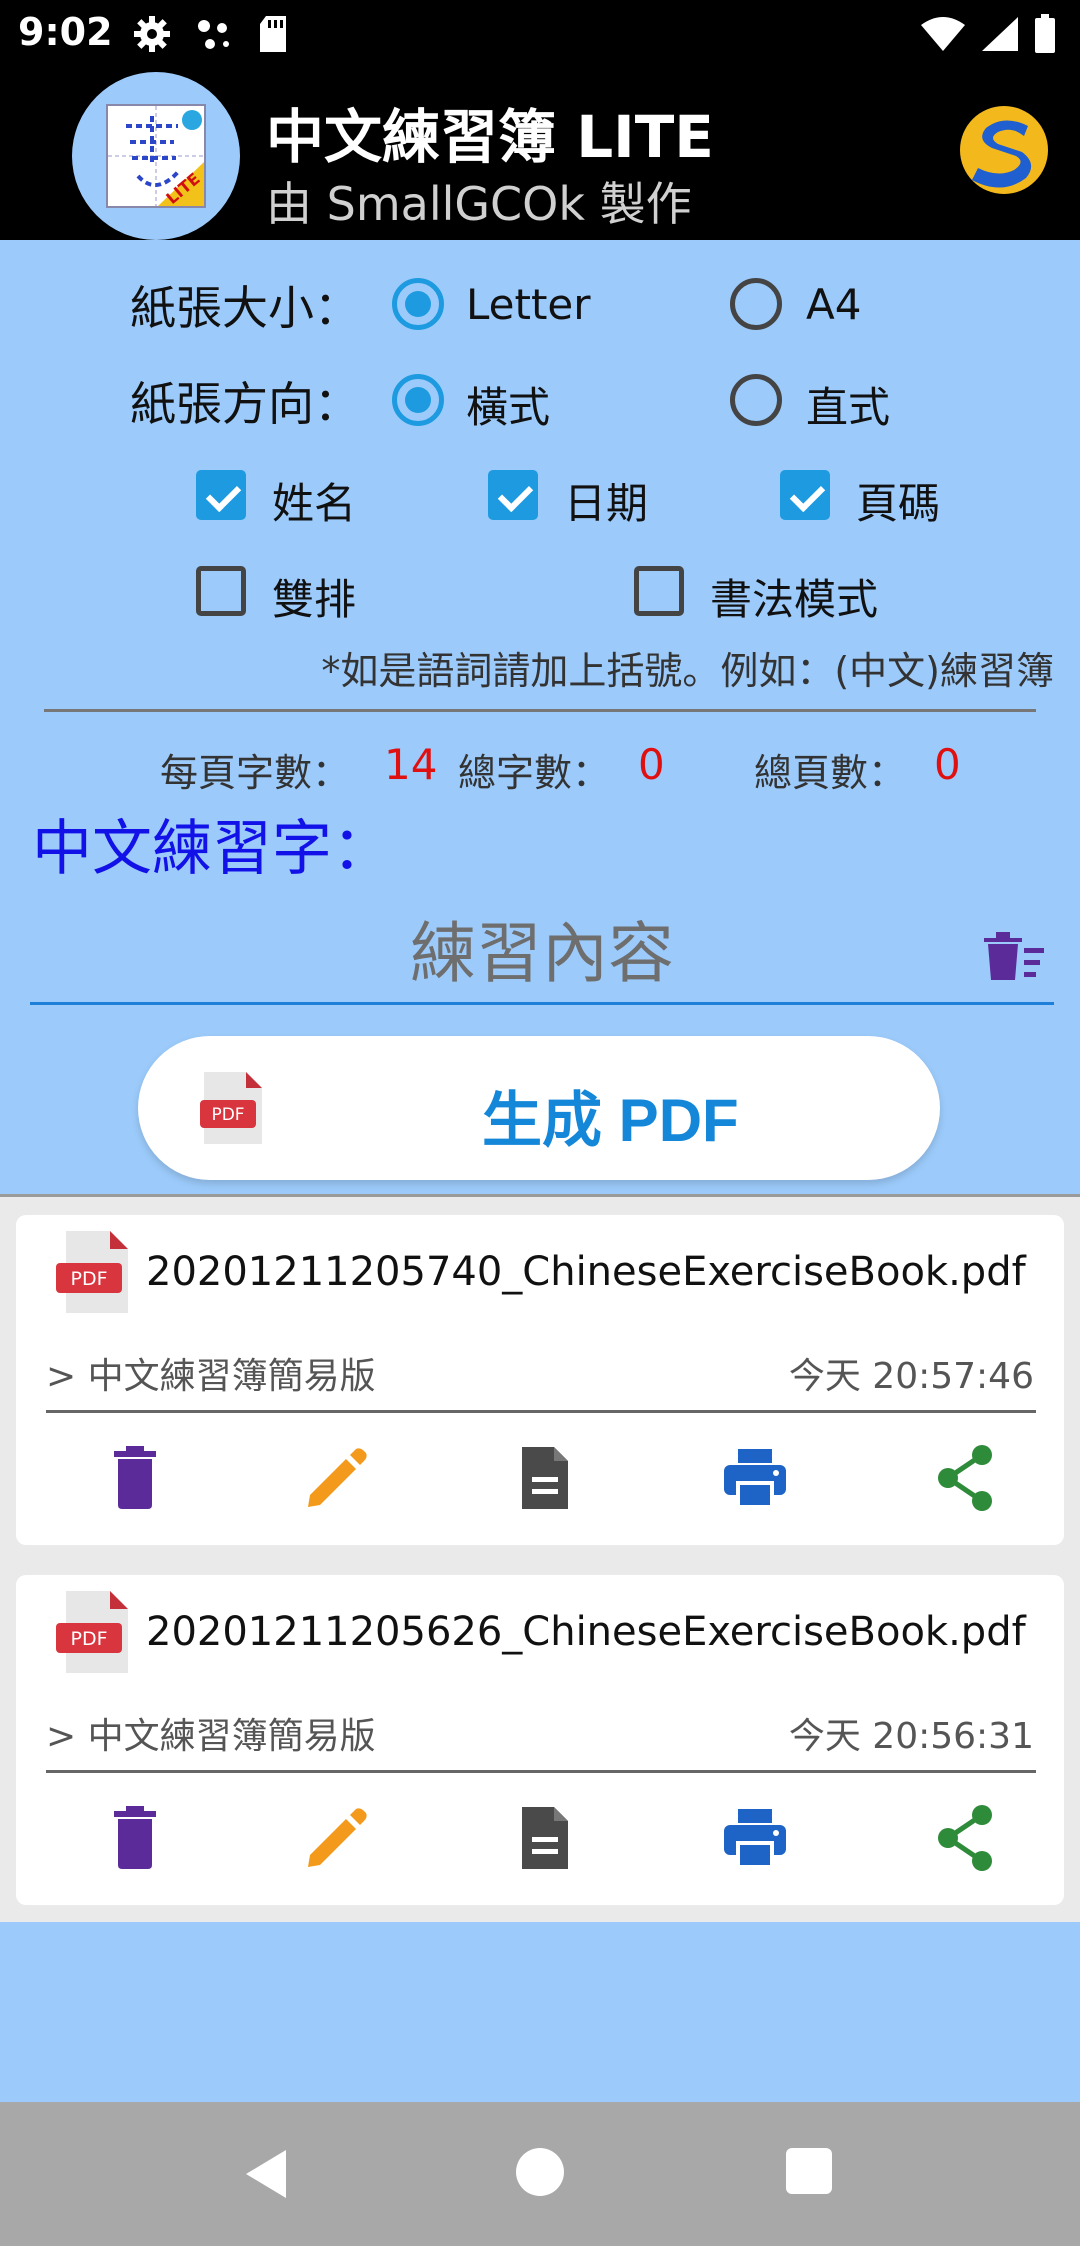  I want to click on logo-practice-sheet-icon: LITE, so click(156, 156).